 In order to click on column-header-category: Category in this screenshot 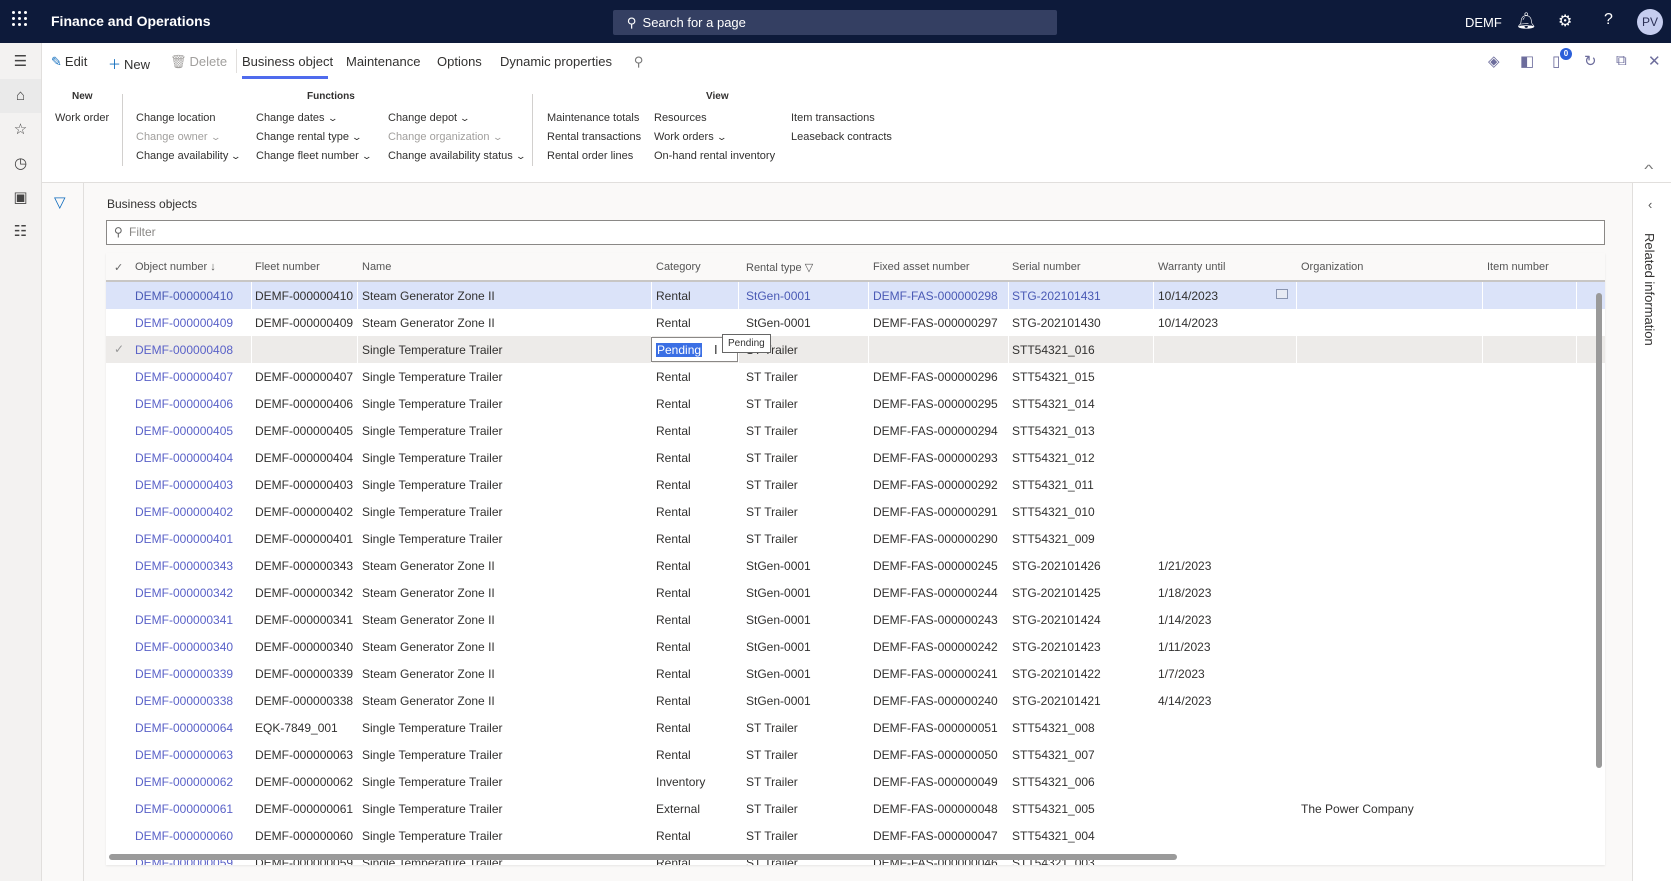, I will do `click(678, 267)`.